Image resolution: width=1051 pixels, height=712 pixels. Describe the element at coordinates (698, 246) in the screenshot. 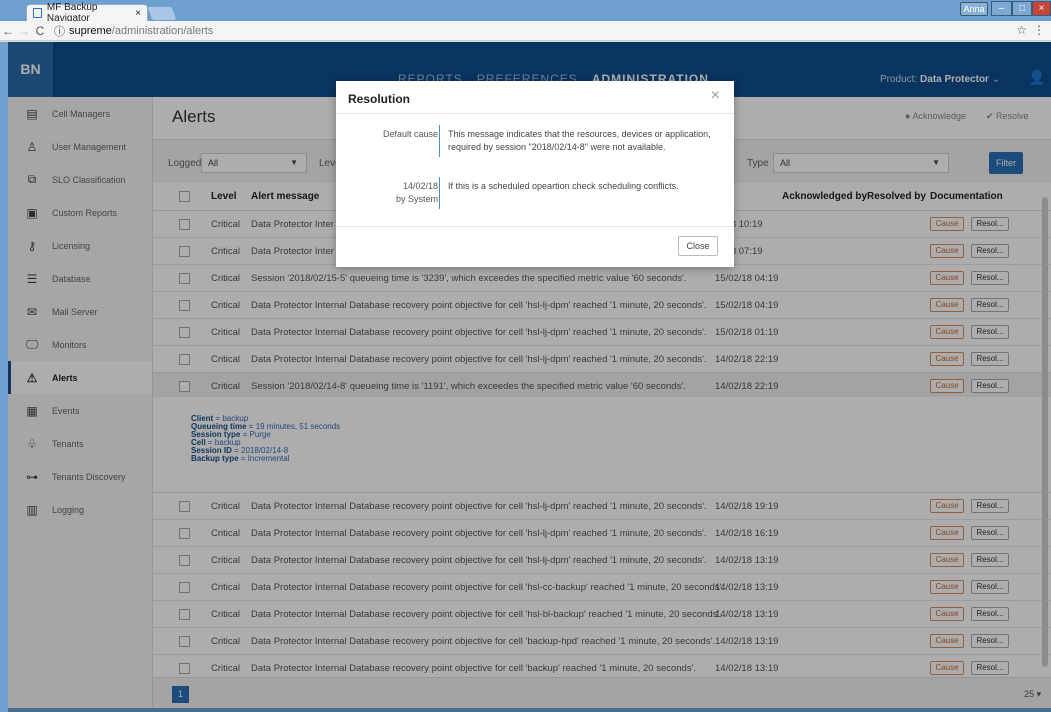

I see `close-button: Close` at that location.